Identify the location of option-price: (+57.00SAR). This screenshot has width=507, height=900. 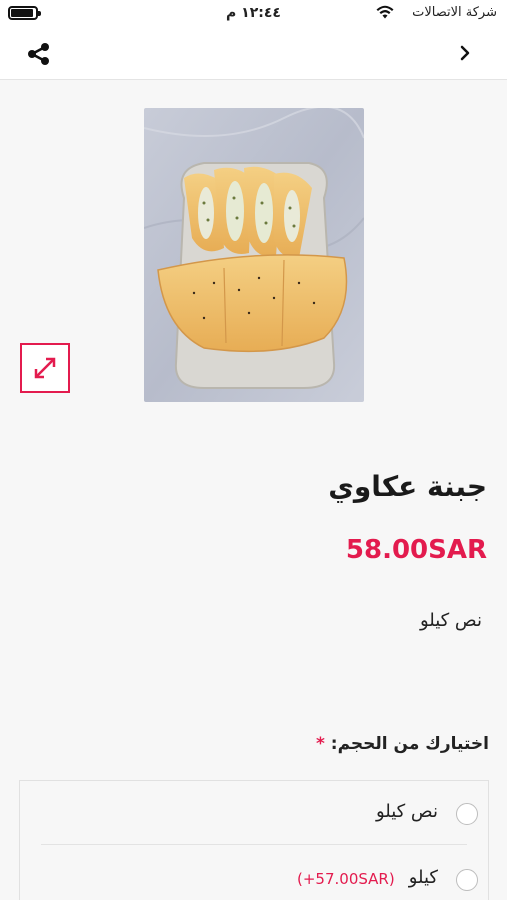
(346, 879).